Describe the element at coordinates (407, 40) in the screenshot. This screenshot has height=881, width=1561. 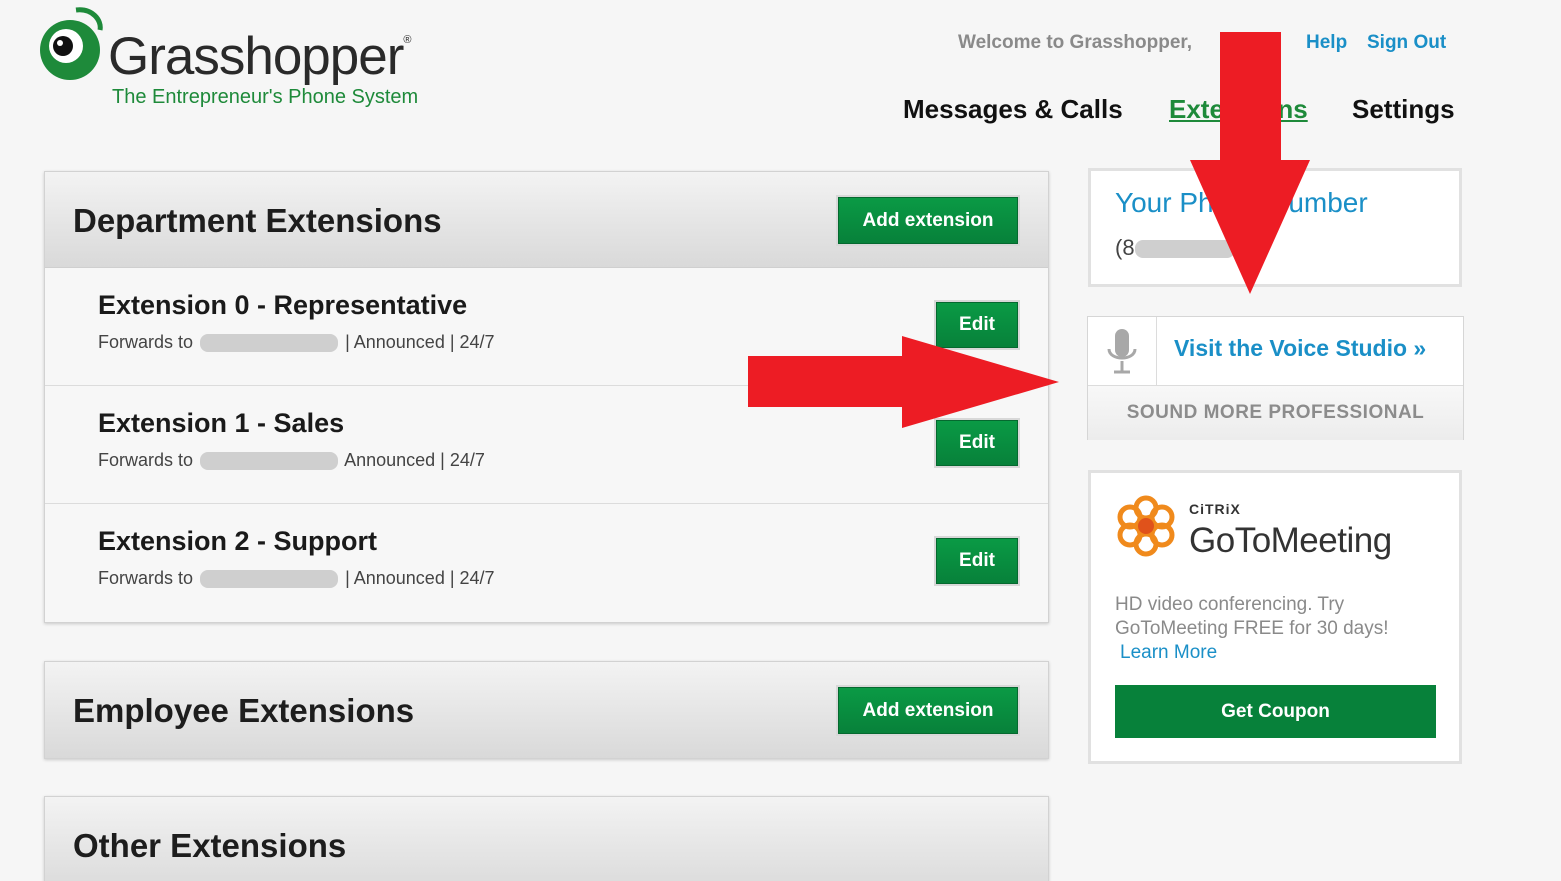
I see `registered-mark: ®` at that location.